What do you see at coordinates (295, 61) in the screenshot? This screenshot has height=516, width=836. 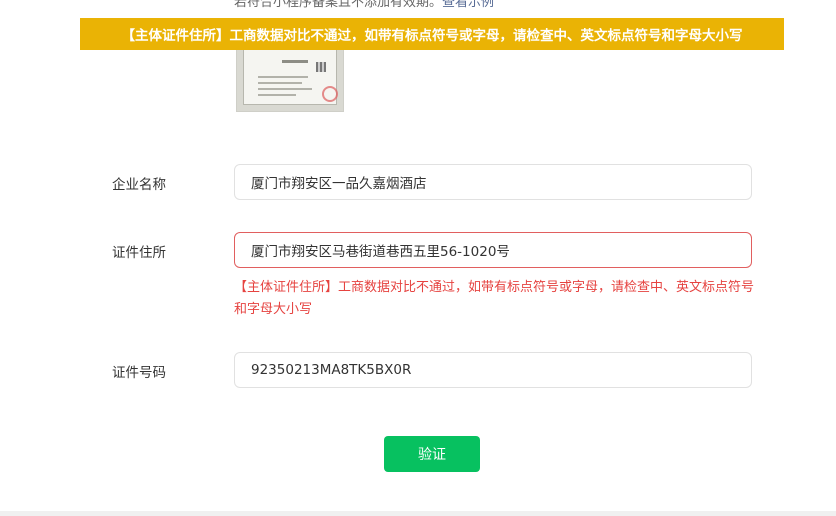 I see `license-title-mark` at bounding box center [295, 61].